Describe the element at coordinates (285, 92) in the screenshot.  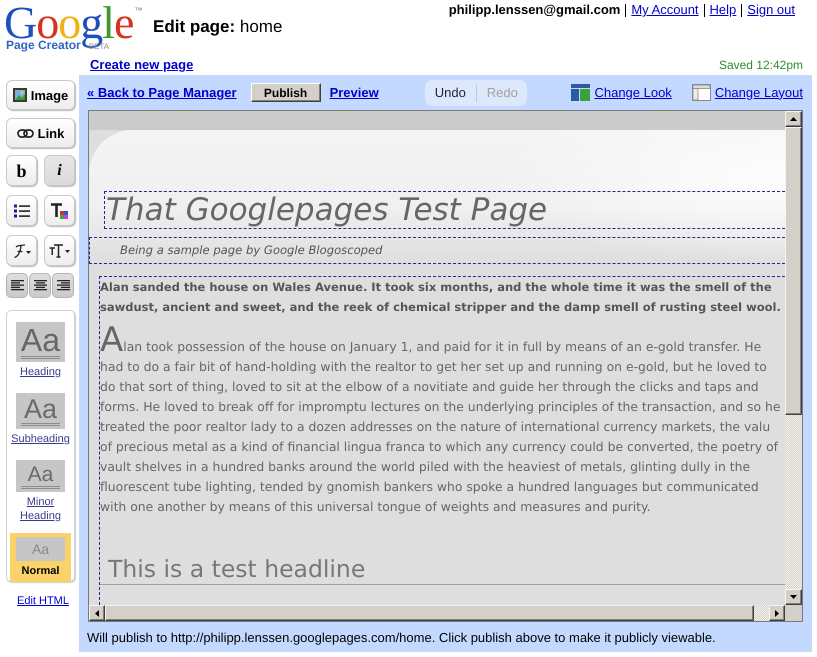
I see `publish-button: Publish` at that location.